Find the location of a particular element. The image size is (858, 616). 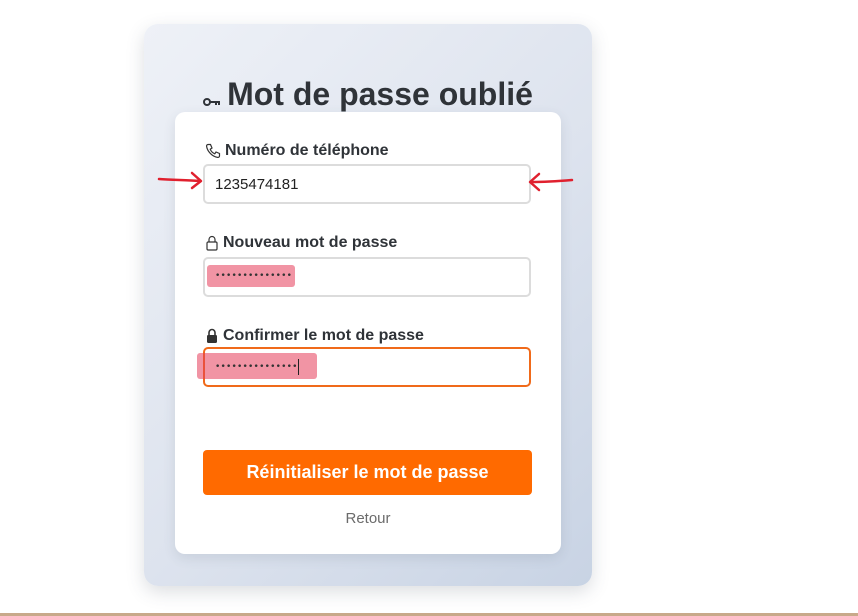

phone-input is located at coordinates (367, 184).